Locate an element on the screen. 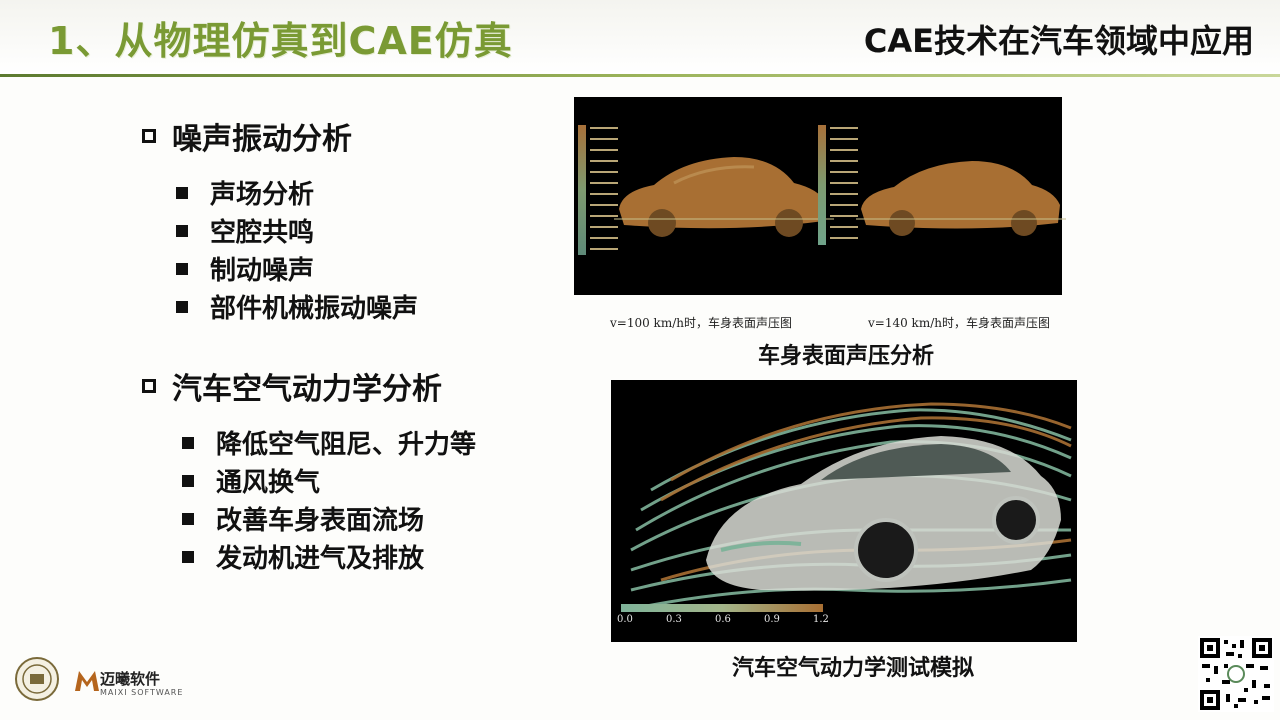 Image resolution: width=1280 pixels, height=720 pixels. list-item-text: 改善车身表面流场 is located at coordinates (320, 521).